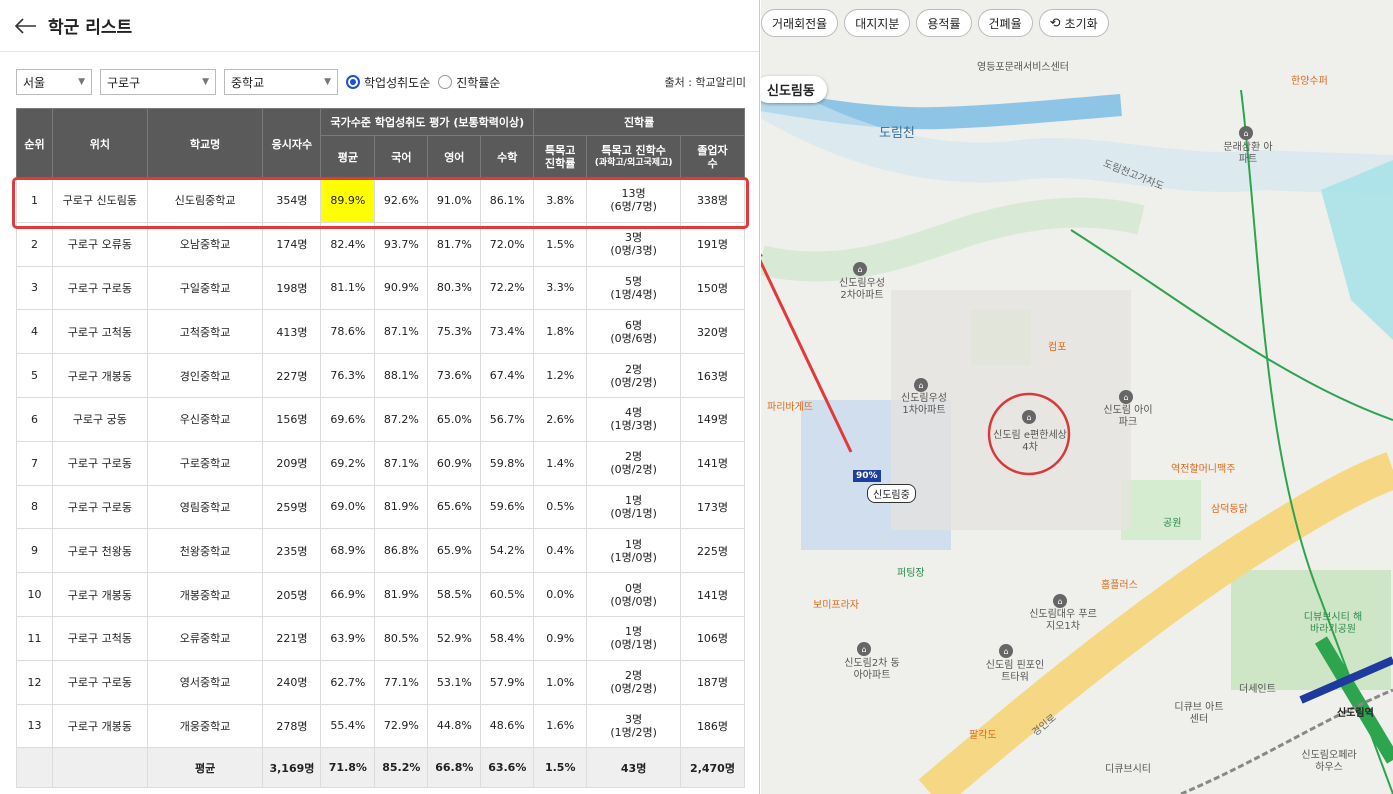 This screenshot has width=1393, height=794. Describe the element at coordinates (634, 768) in the screenshot. I see `footer-count: 43명` at that location.